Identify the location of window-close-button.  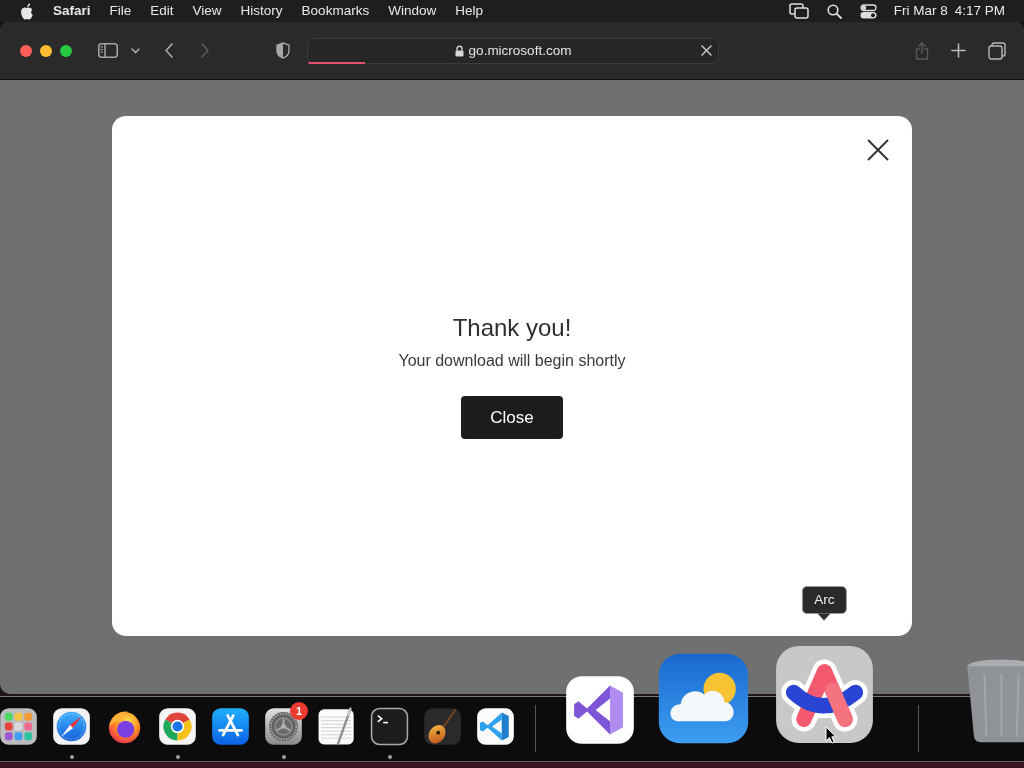
(26, 50).